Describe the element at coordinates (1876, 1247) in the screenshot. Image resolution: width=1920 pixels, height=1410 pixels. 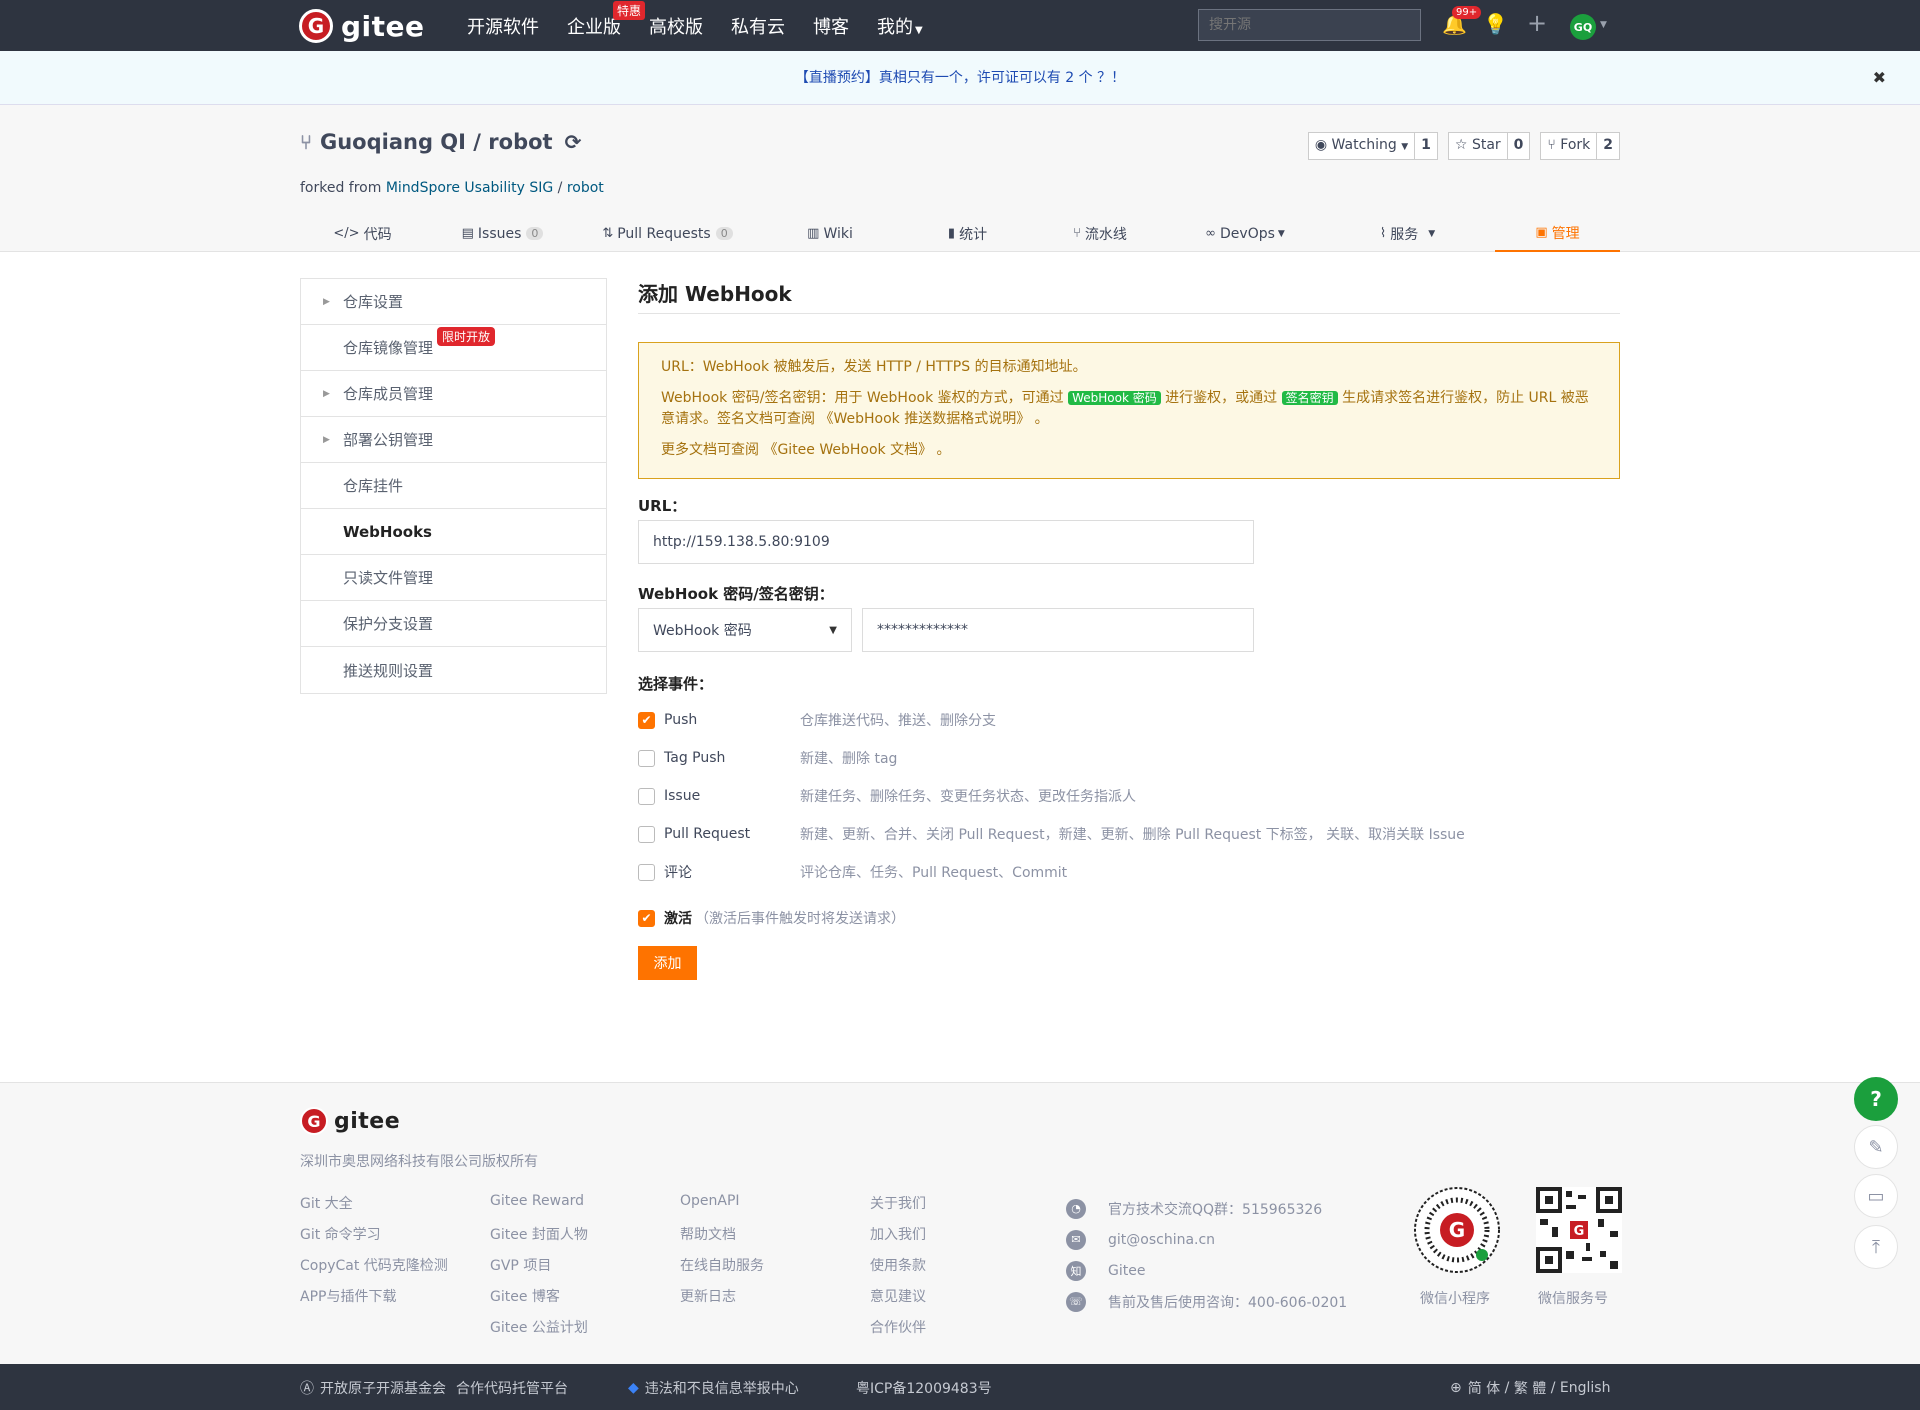
I see `back-to-top-button: ⤒` at that location.